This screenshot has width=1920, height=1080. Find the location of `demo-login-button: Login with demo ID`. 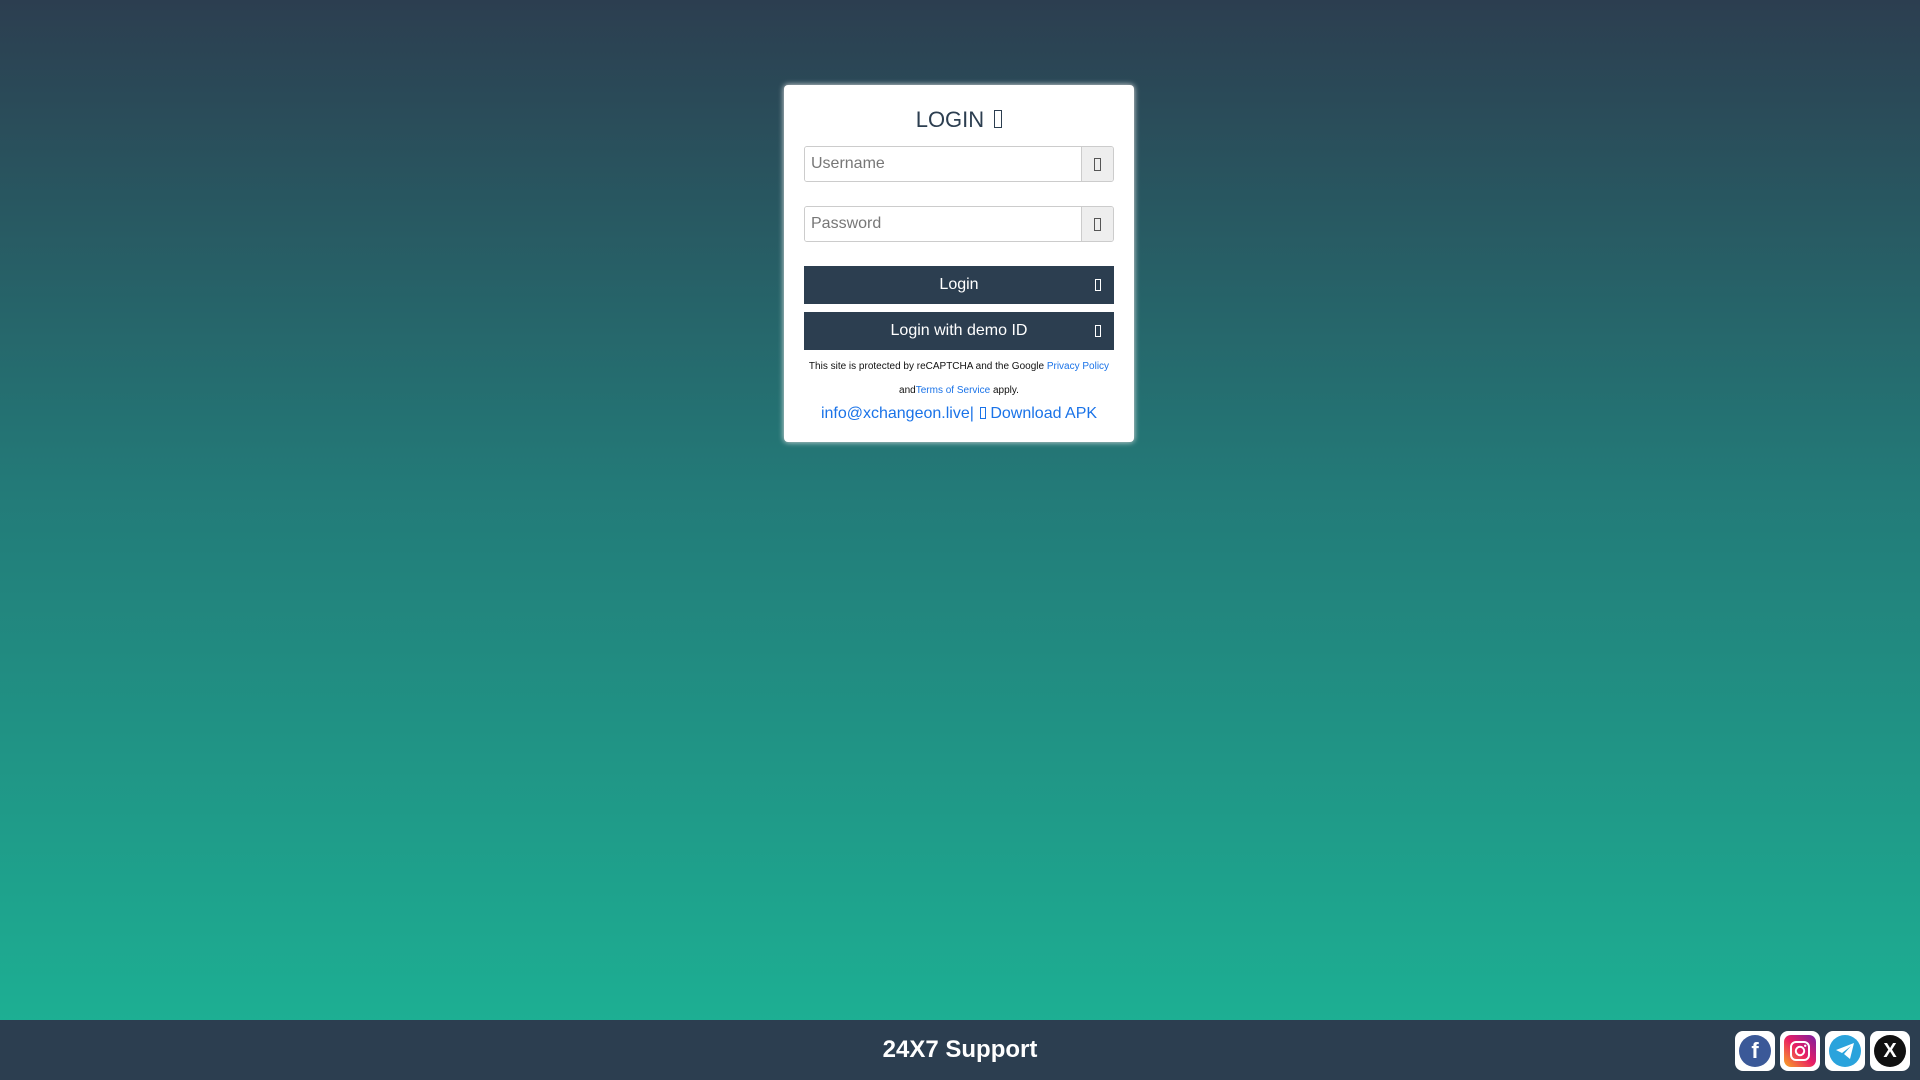

demo-login-button: Login with demo ID is located at coordinates (959, 331).